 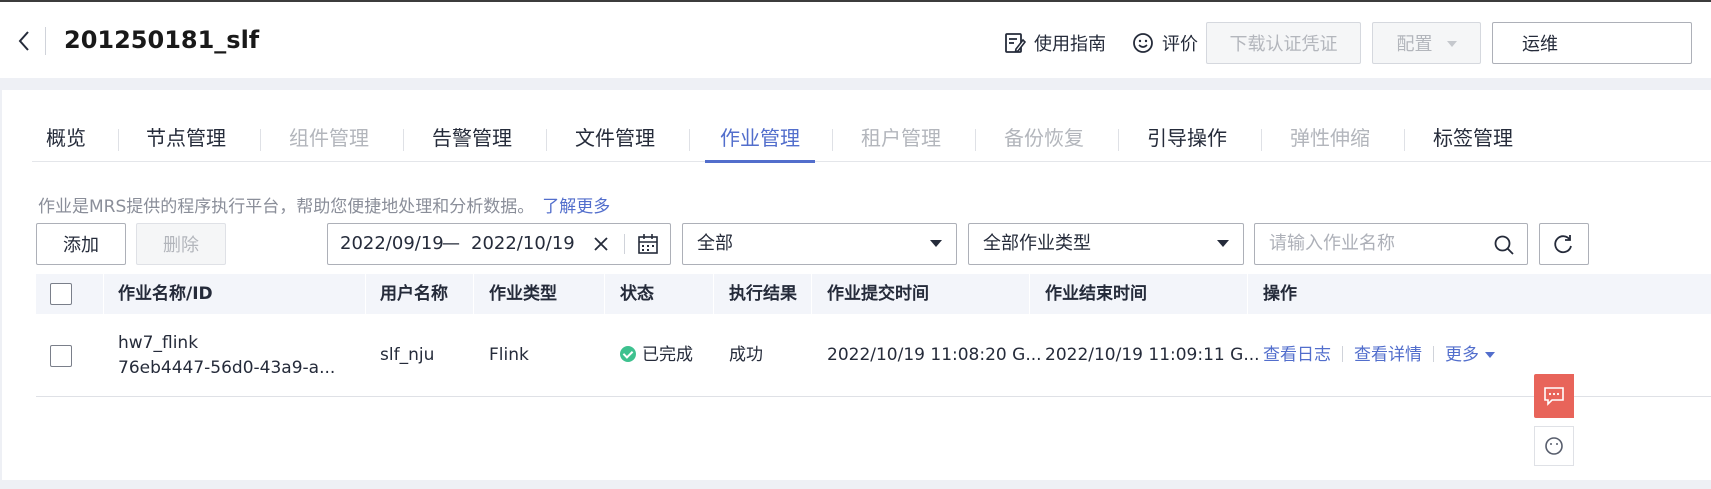 I want to click on status-select: 全部, so click(x=819, y=244).